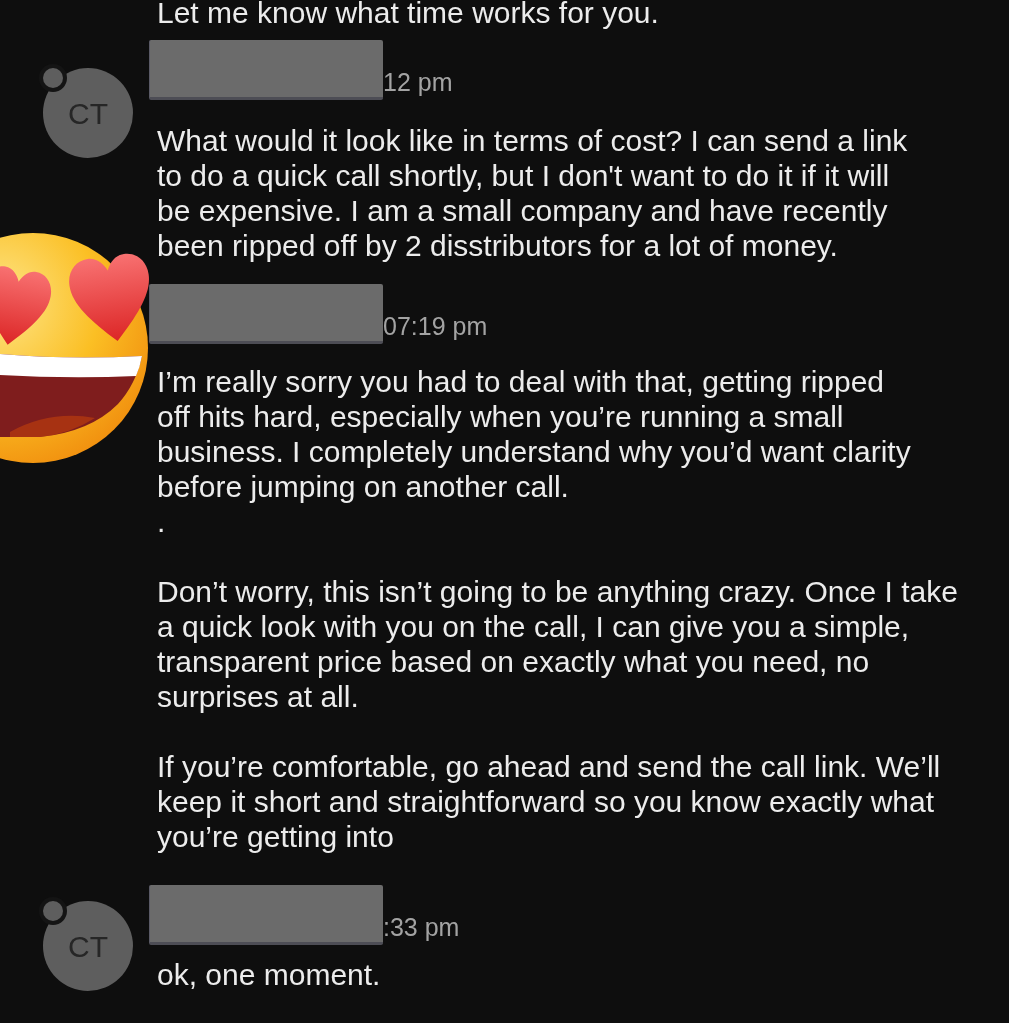 Image resolution: width=1009 pixels, height=1023 pixels. I want to click on message-time: :33 pm, so click(421, 927).